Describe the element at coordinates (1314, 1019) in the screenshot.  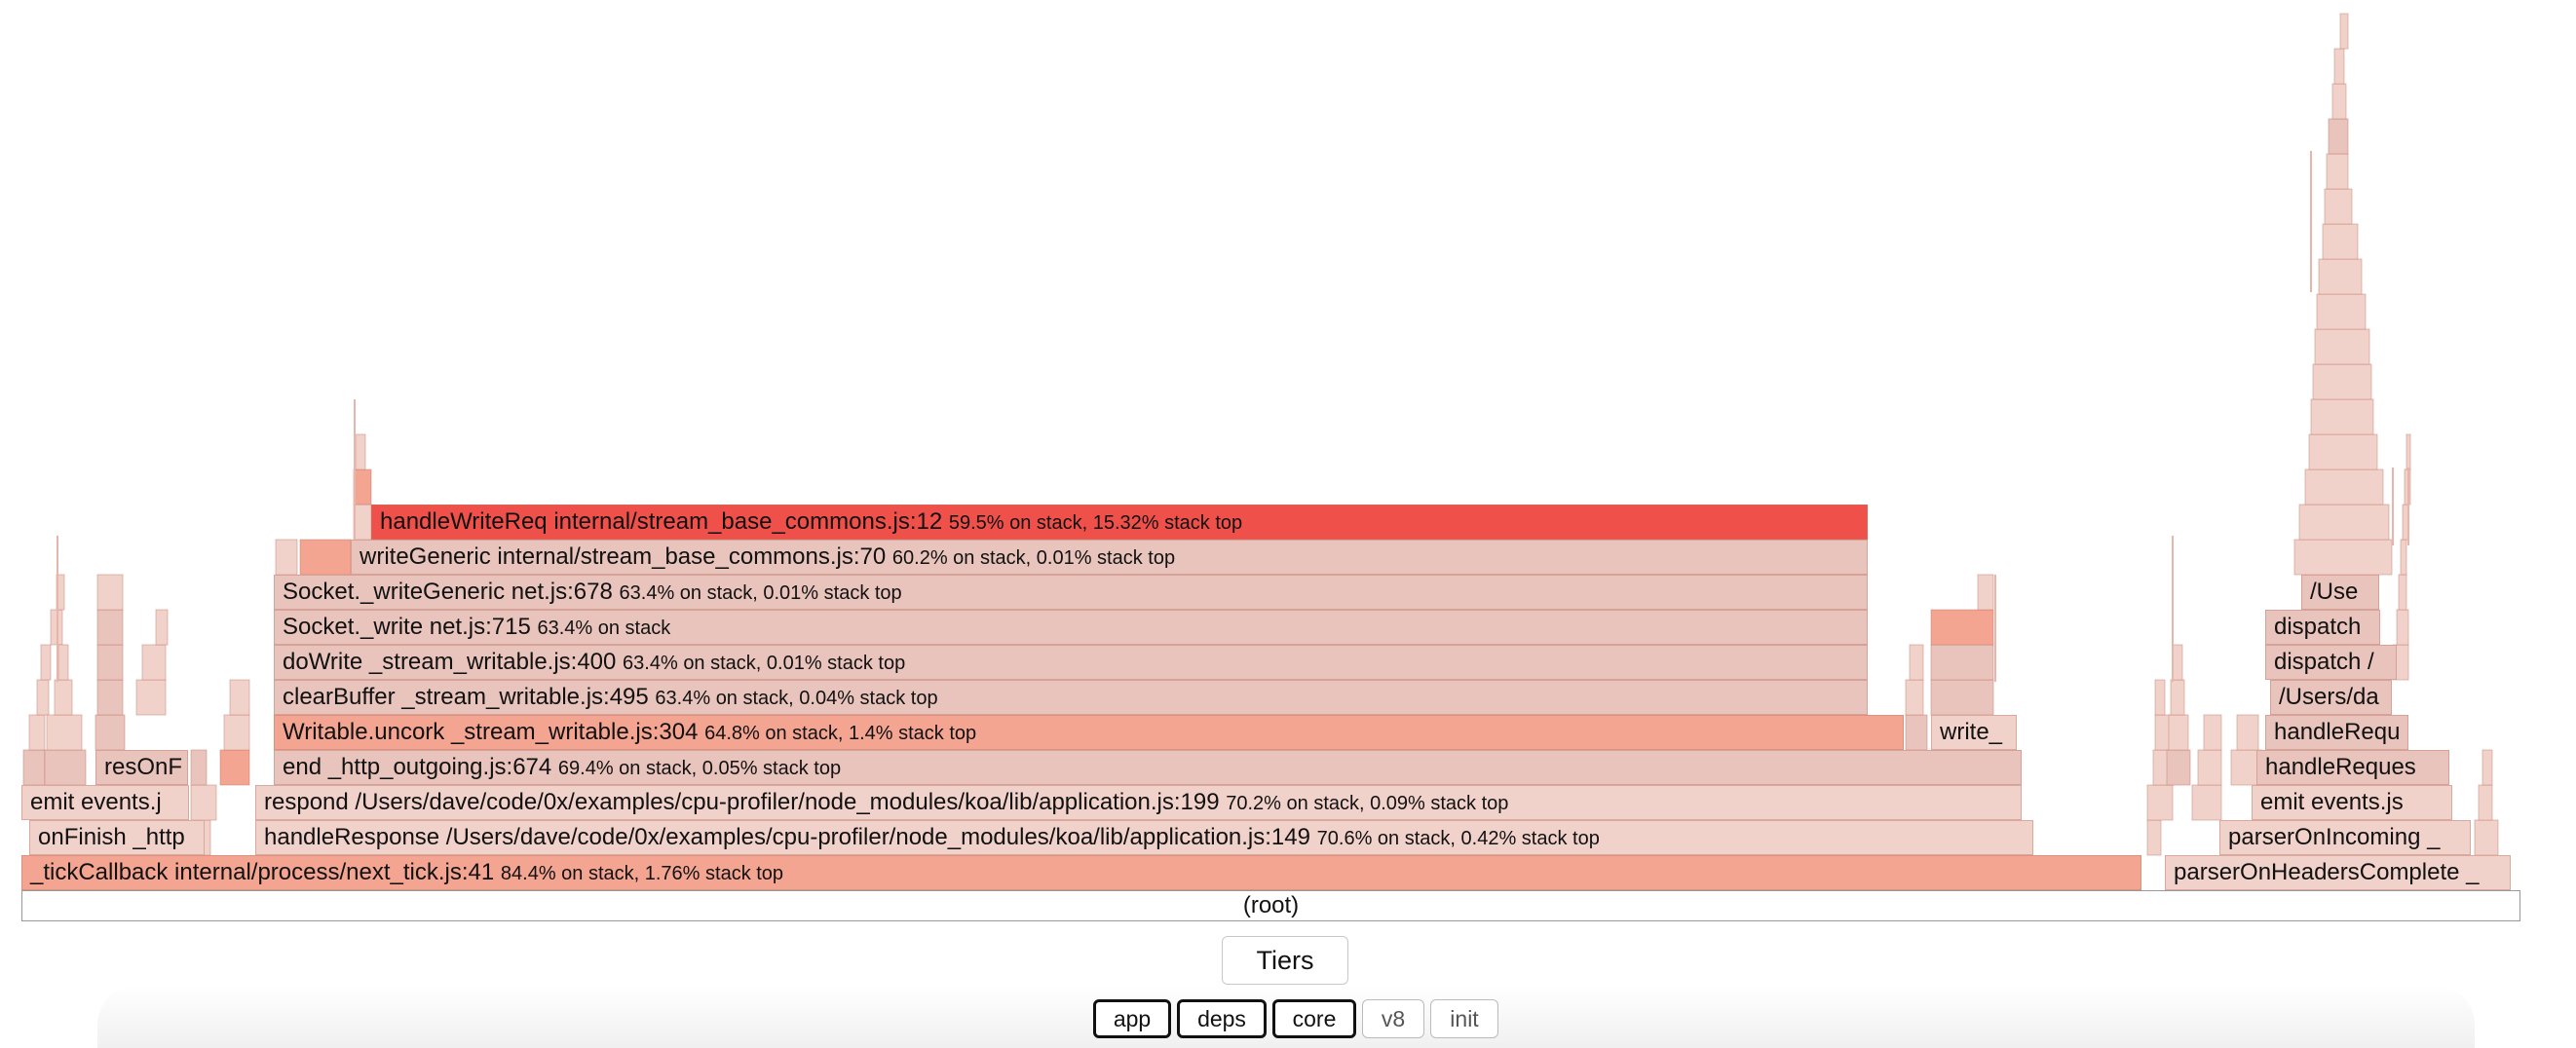
I see `tier-core-toggle: core` at that location.